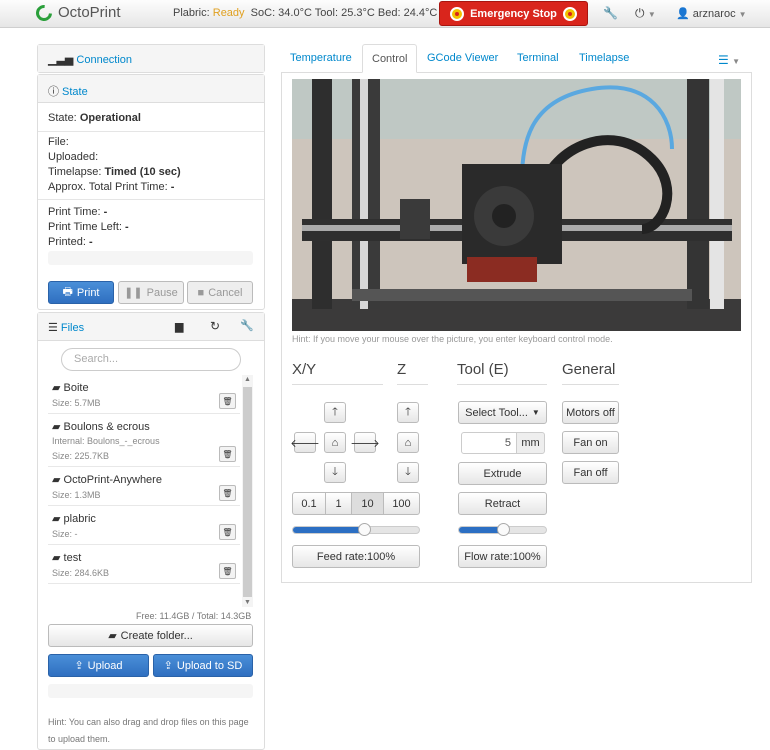 Image resolution: width=770 pixels, height=750 pixels. What do you see at coordinates (73, 157) in the screenshot?
I see `uploaded-line: Uploaded:` at bounding box center [73, 157].